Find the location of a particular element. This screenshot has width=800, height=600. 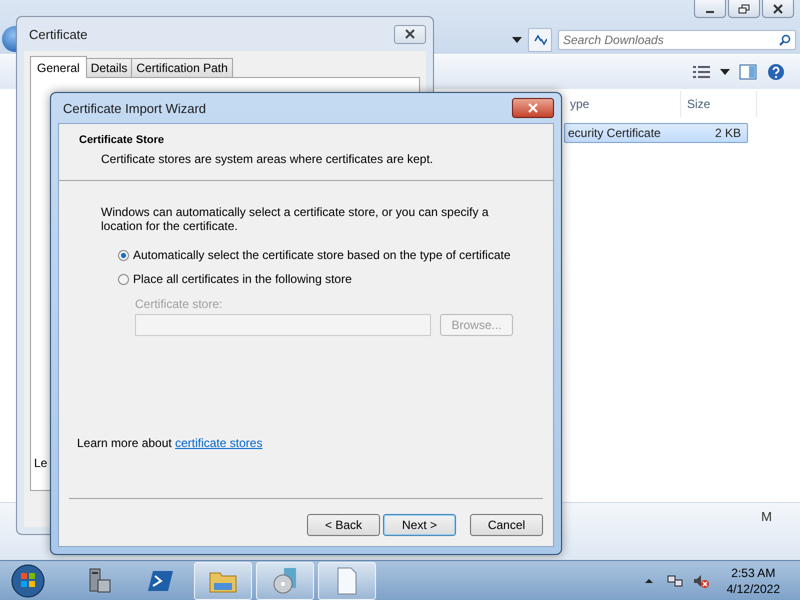

tab: General is located at coordinates (58, 67).